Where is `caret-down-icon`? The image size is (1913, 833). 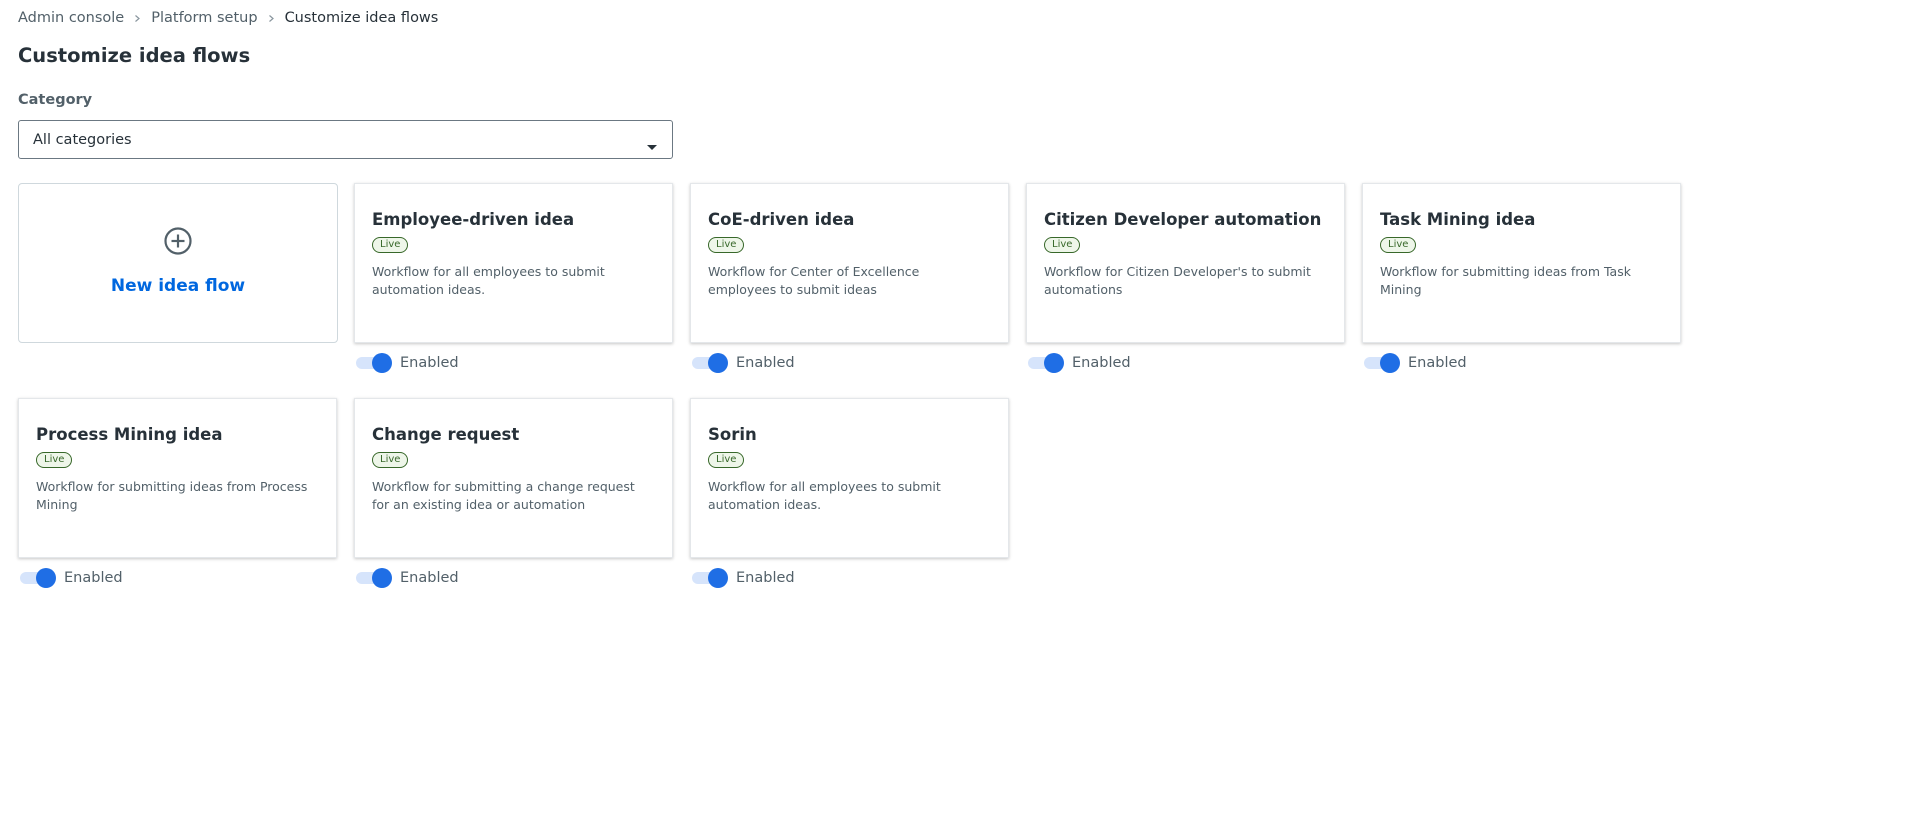 caret-down-icon is located at coordinates (652, 143).